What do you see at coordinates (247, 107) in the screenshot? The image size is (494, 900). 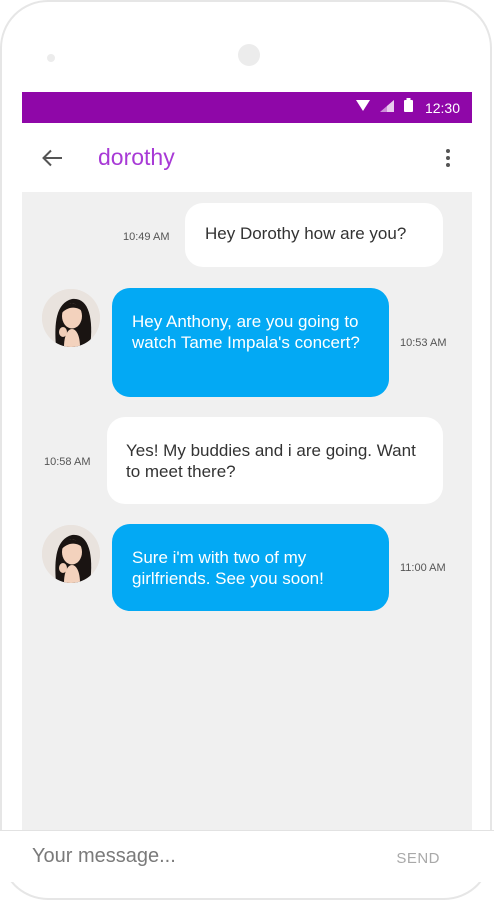 I see `status-bar: 12:30` at bounding box center [247, 107].